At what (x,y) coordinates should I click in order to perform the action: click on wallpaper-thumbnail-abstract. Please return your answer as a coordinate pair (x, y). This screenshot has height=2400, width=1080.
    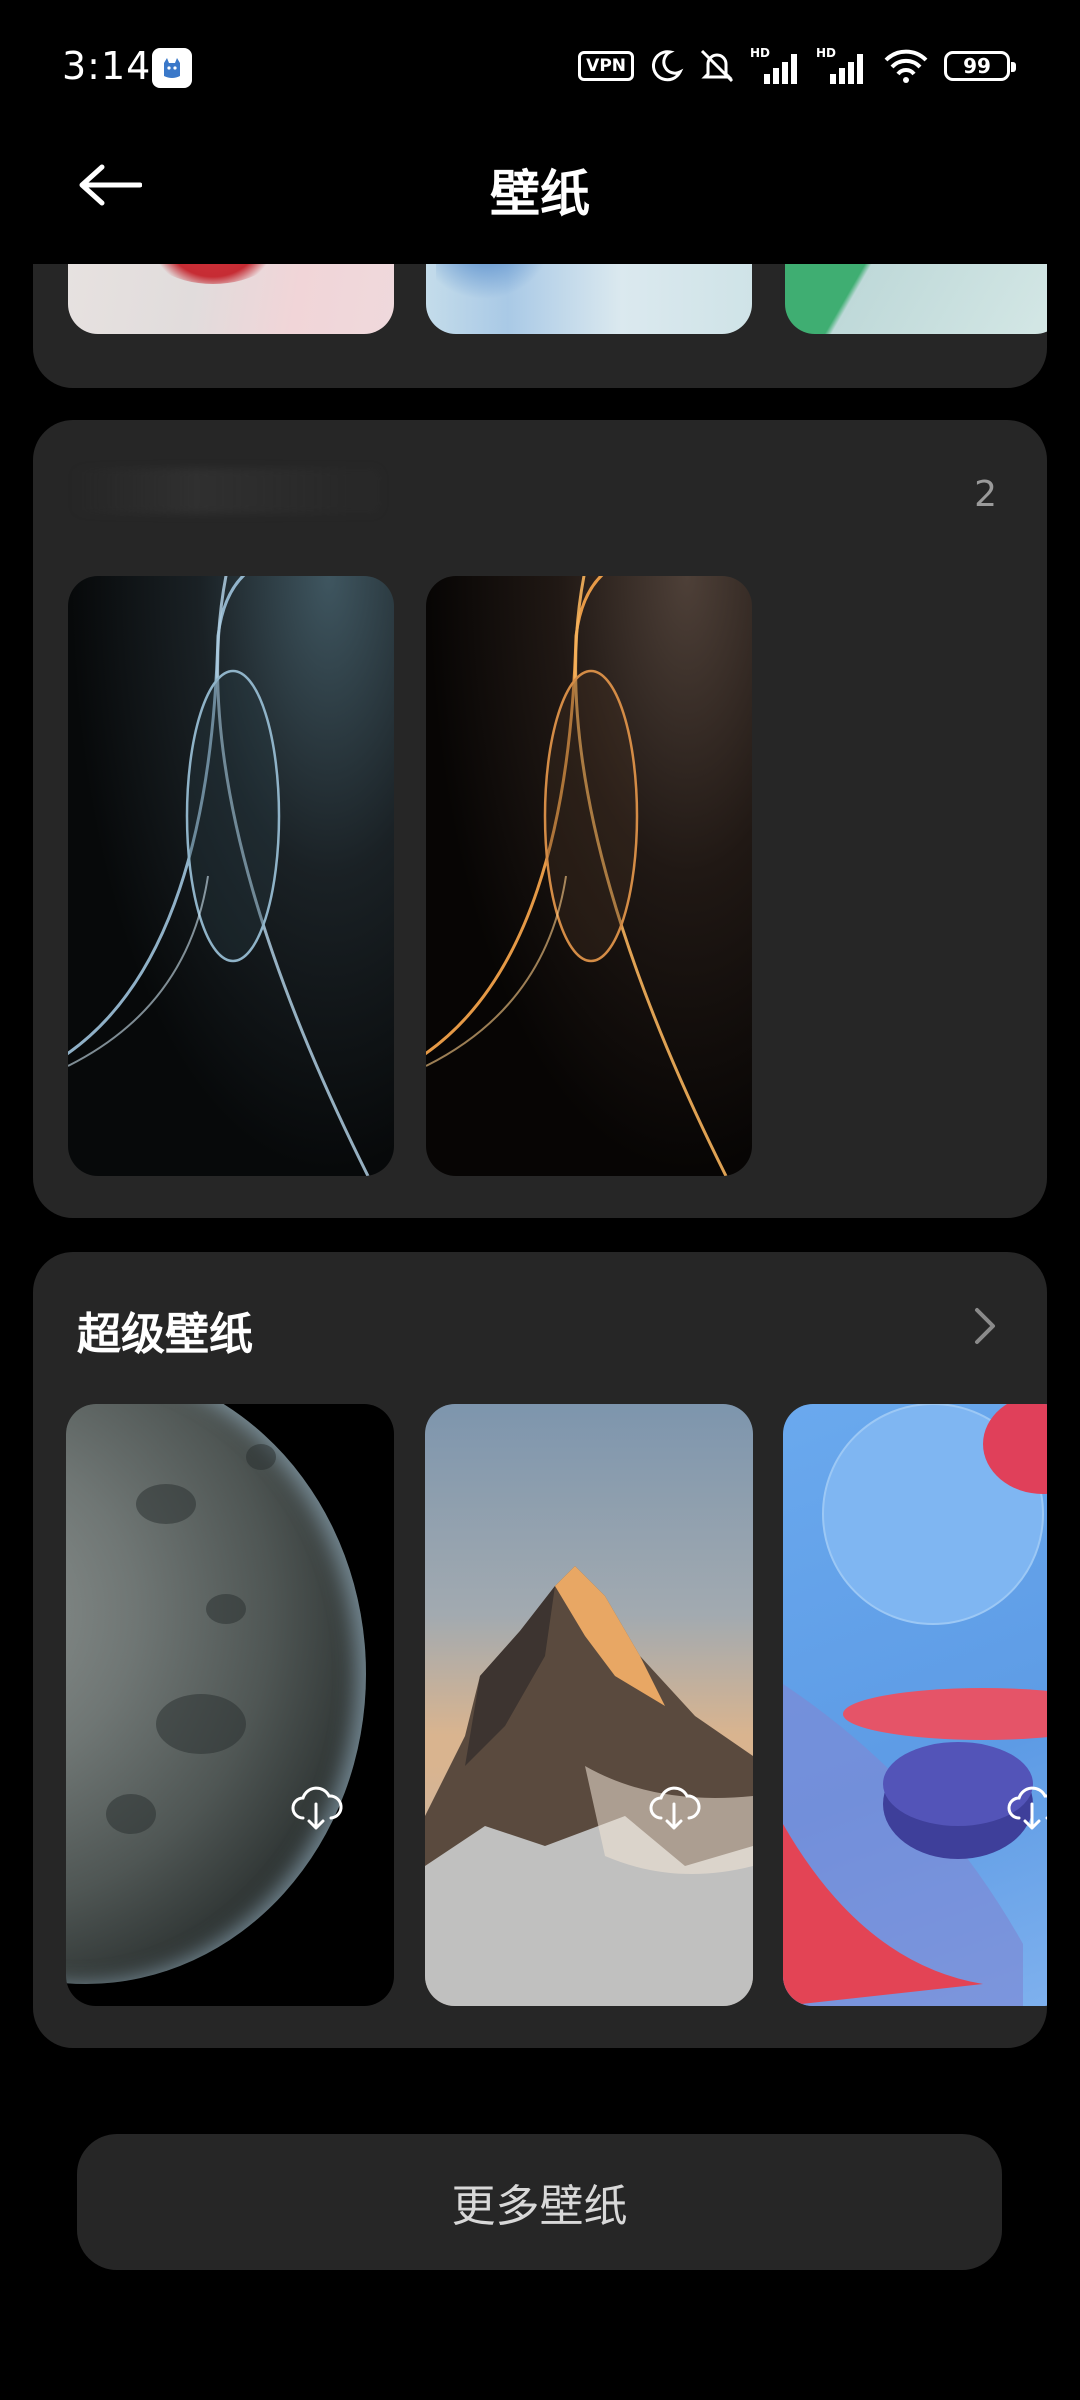
    Looking at the image, I should click on (915, 1705).